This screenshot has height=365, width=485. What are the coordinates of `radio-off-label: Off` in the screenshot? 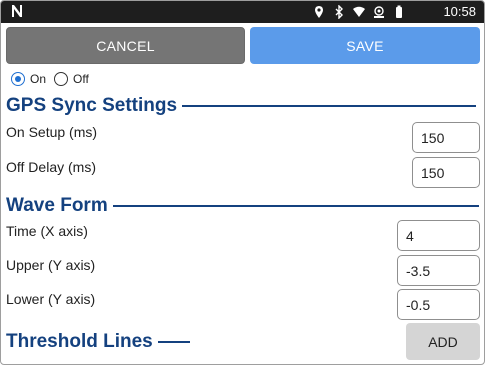 It's located at (81, 79).